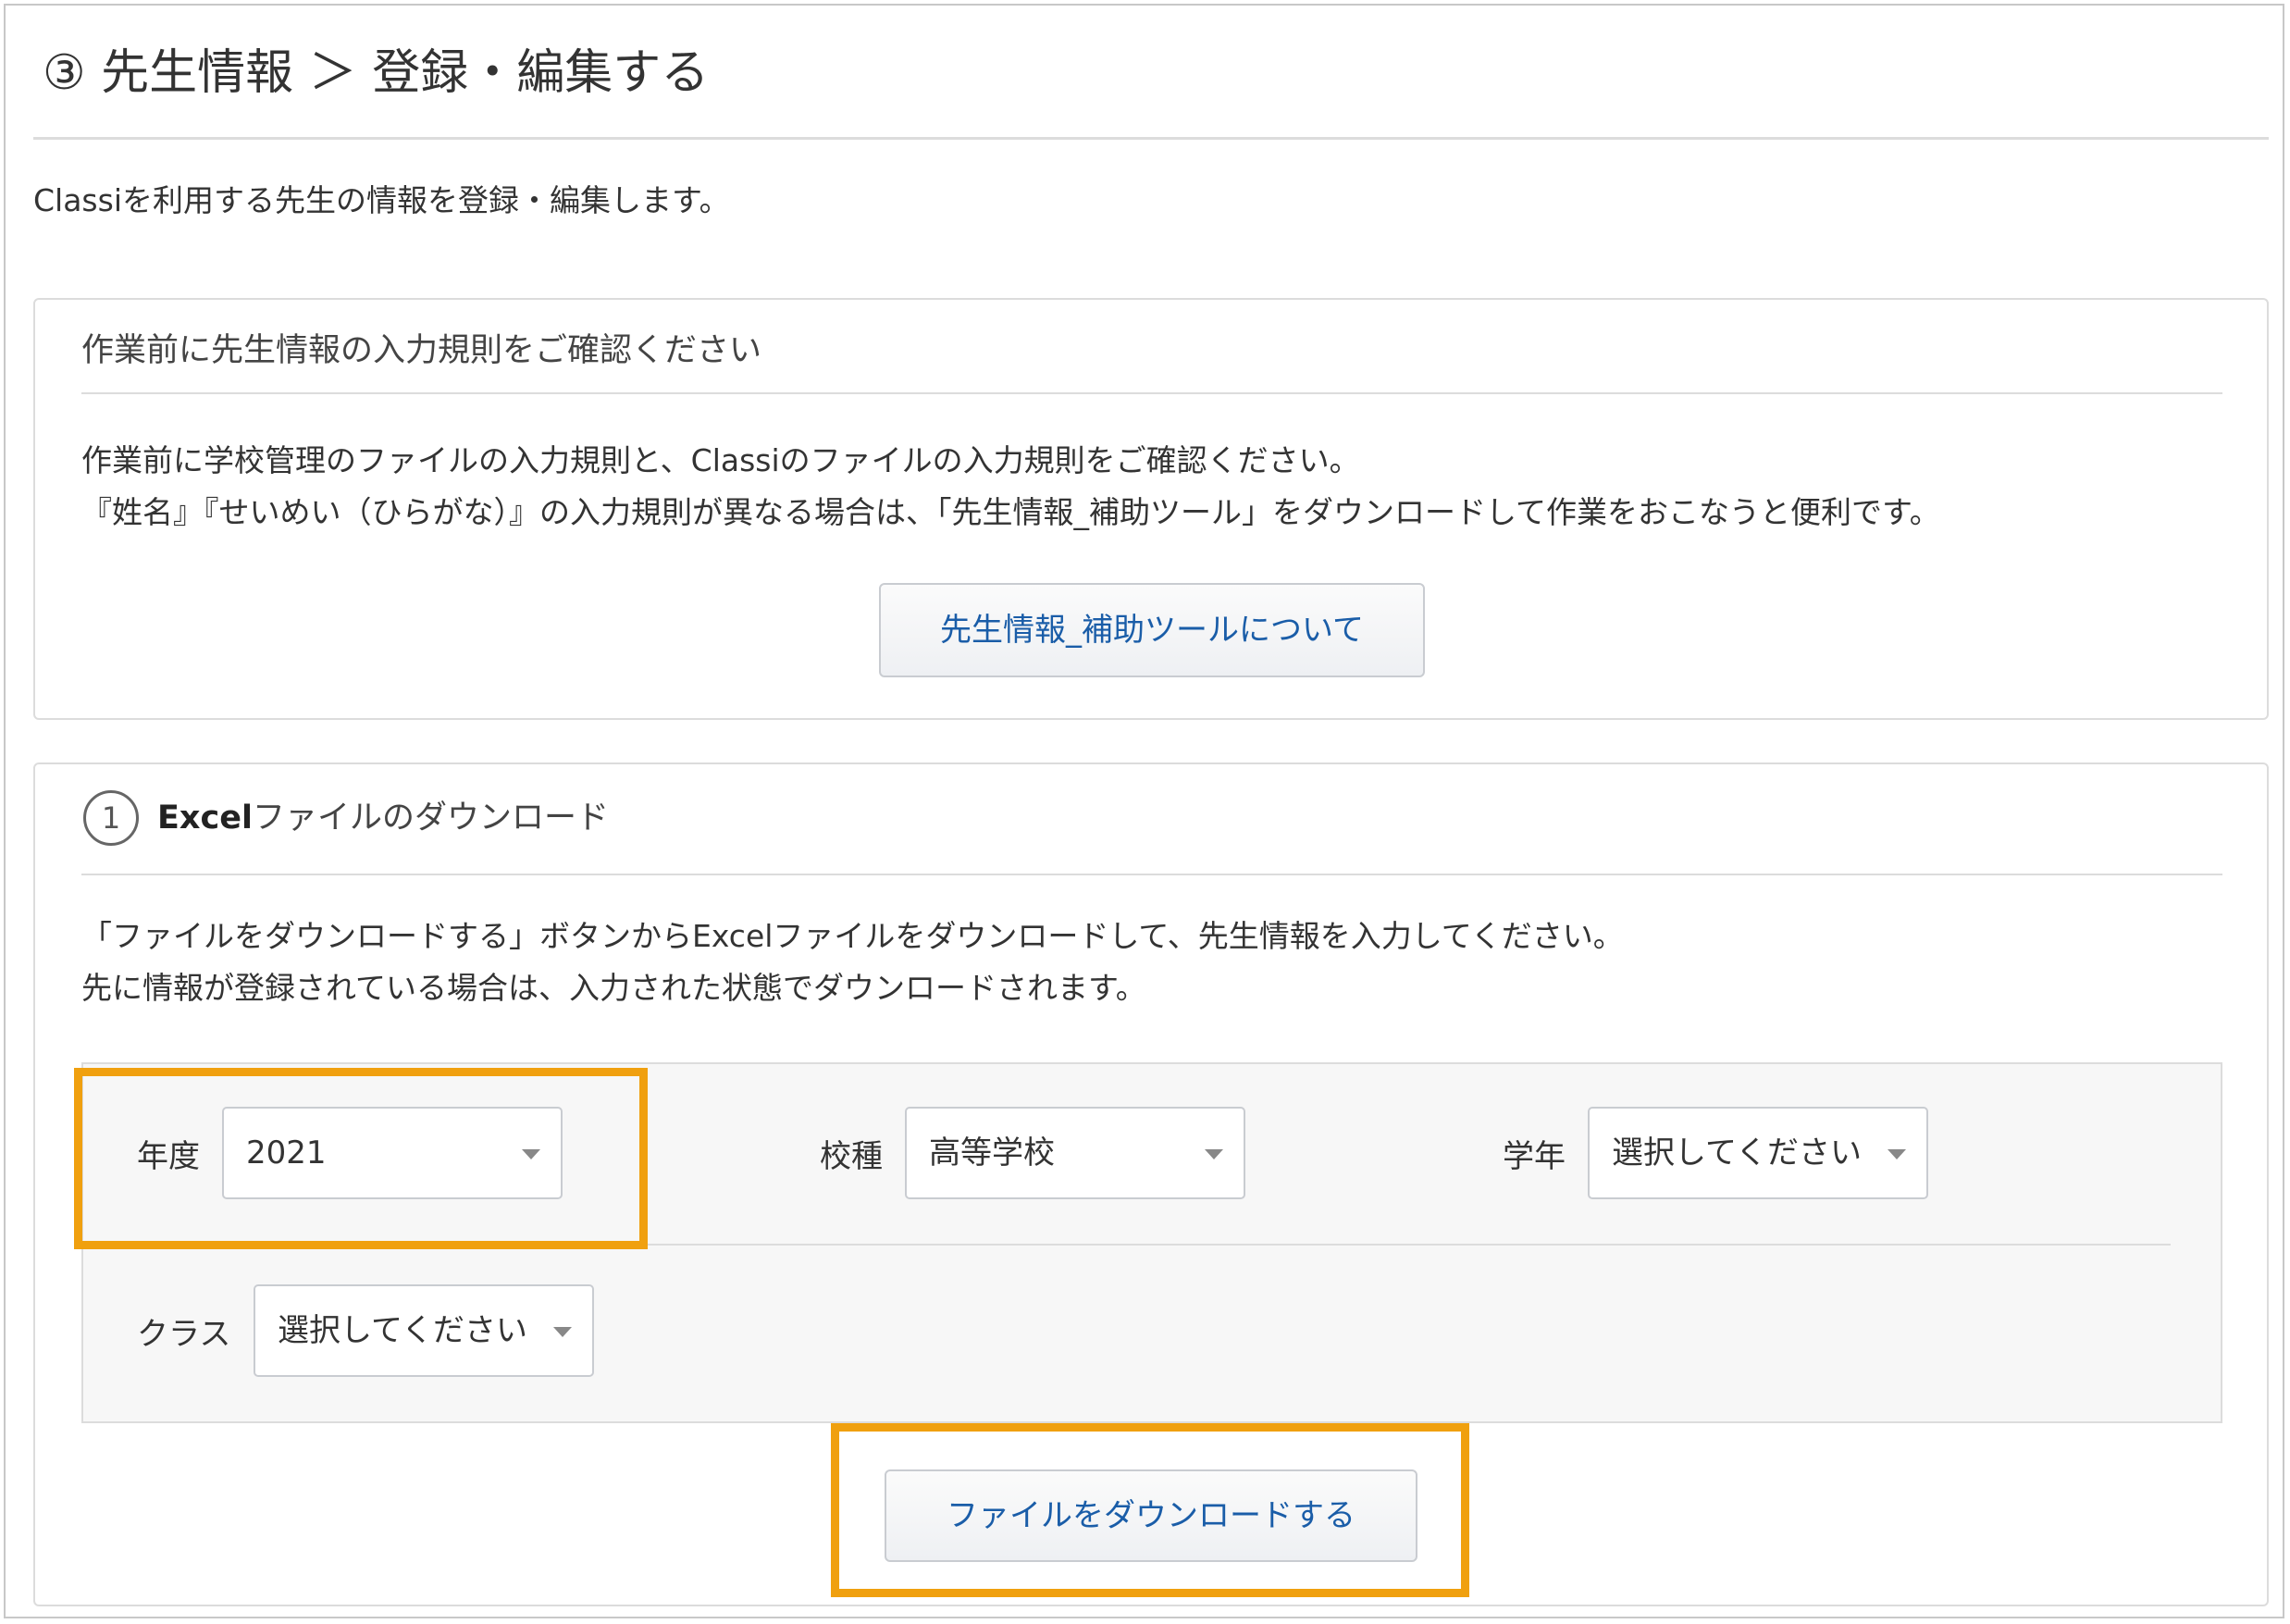 This screenshot has width=2290, height=1624. I want to click on title-divider, so click(1151, 138).